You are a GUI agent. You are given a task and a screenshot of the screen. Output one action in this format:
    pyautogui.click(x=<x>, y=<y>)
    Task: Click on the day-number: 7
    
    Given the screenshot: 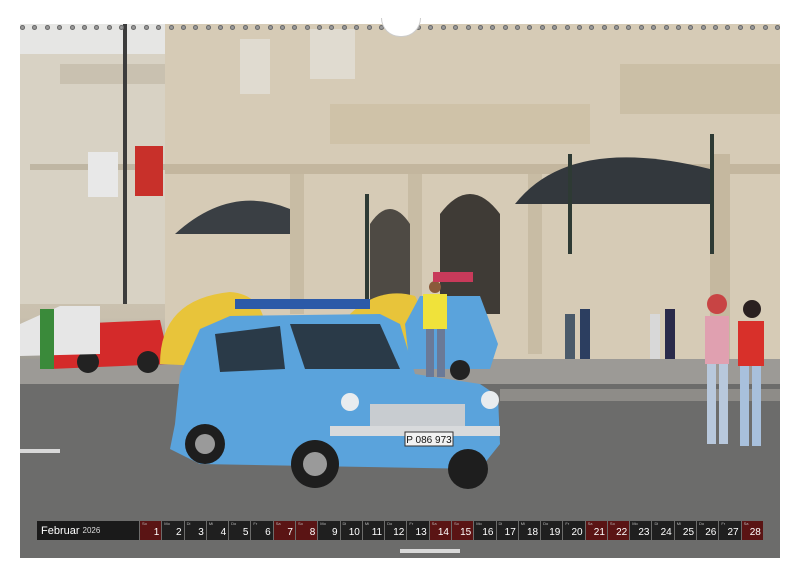 What is the action you would take?
    pyautogui.click(x=290, y=532)
    